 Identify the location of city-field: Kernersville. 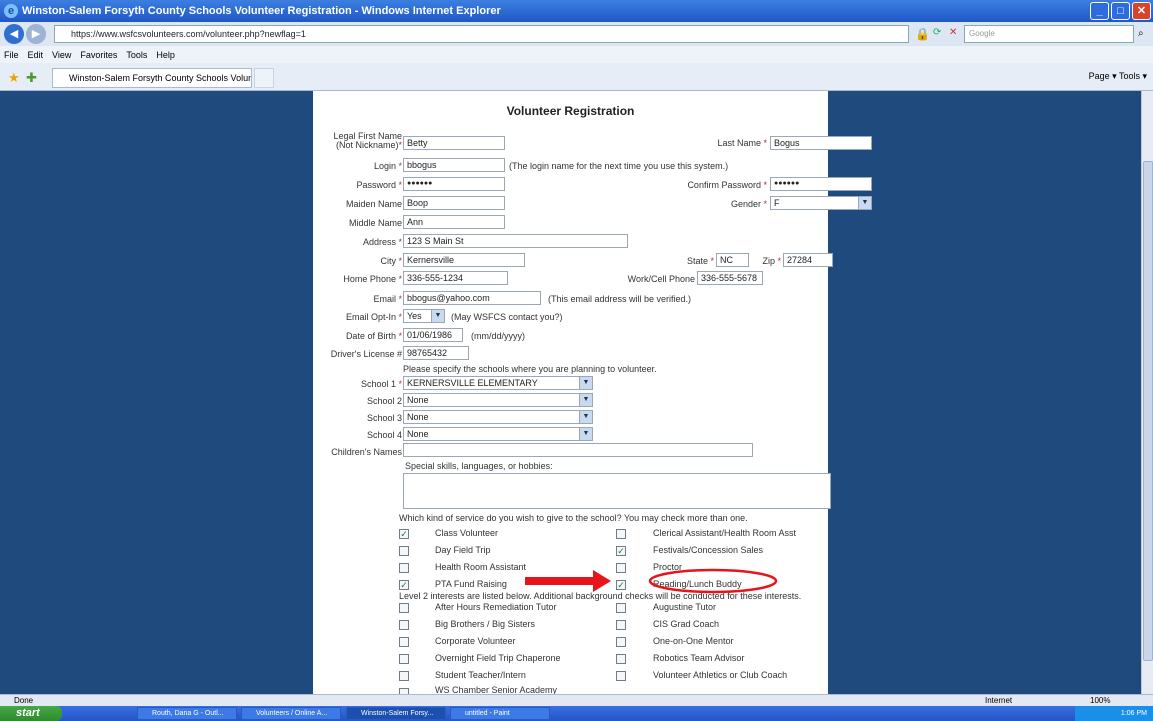
(464, 260).